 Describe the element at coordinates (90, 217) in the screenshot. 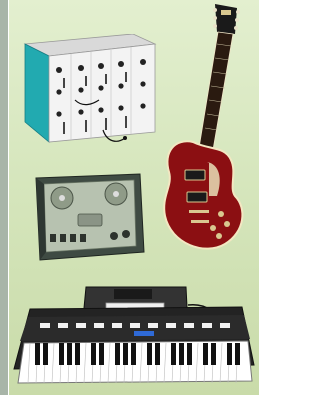

I see `tape-recorder-image` at that location.